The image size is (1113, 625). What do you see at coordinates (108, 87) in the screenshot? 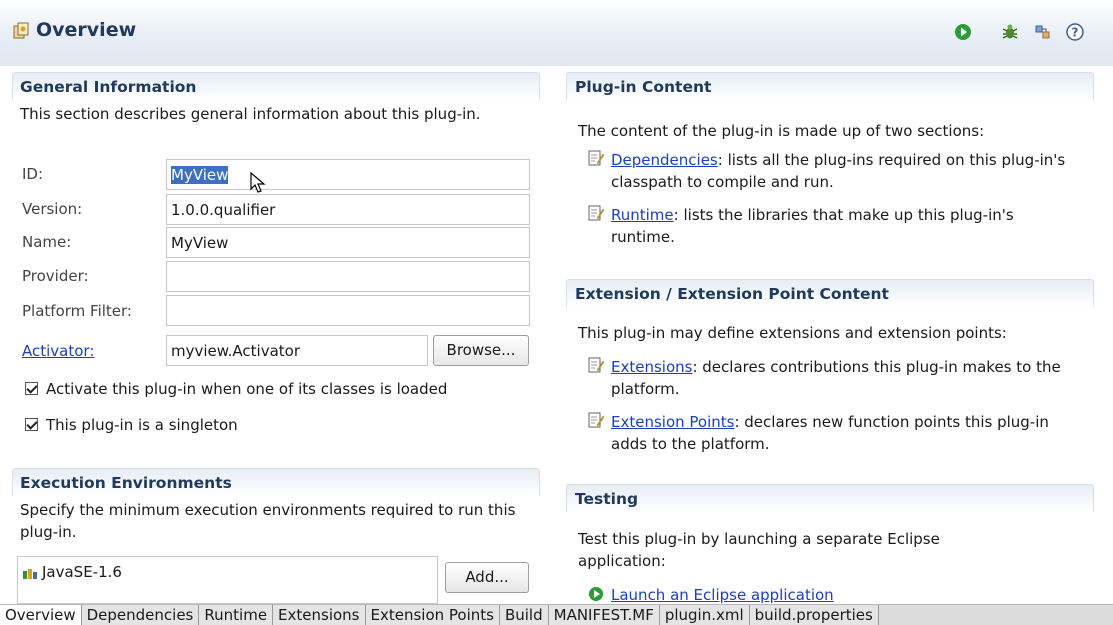
I see `general-section-title: General Information` at bounding box center [108, 87].